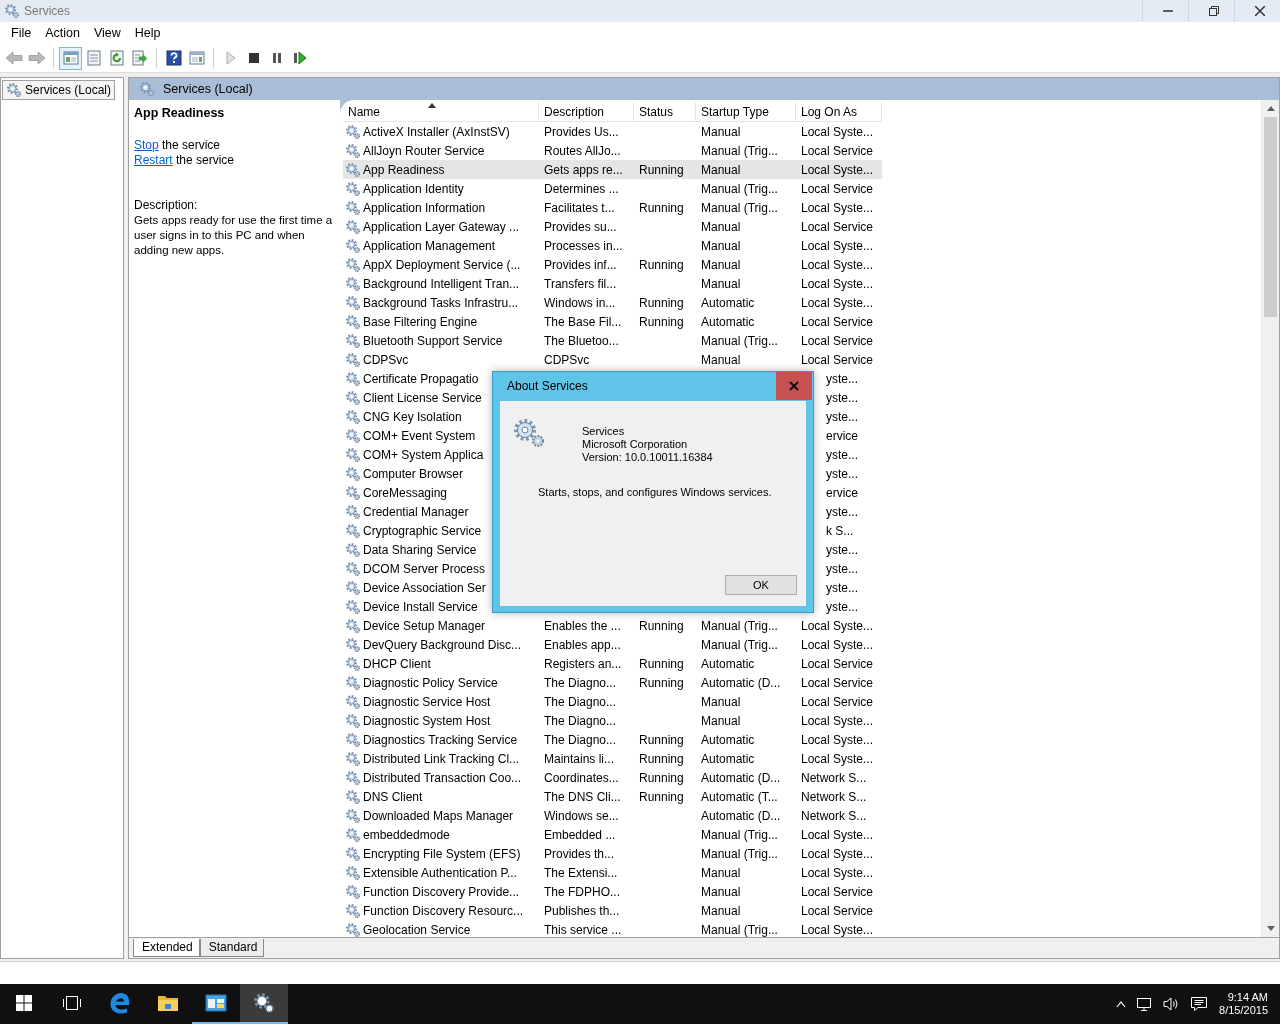 This screenshot has height=1024, width=1280. I want to click on table-cell: Automatic, so click(728, 758).